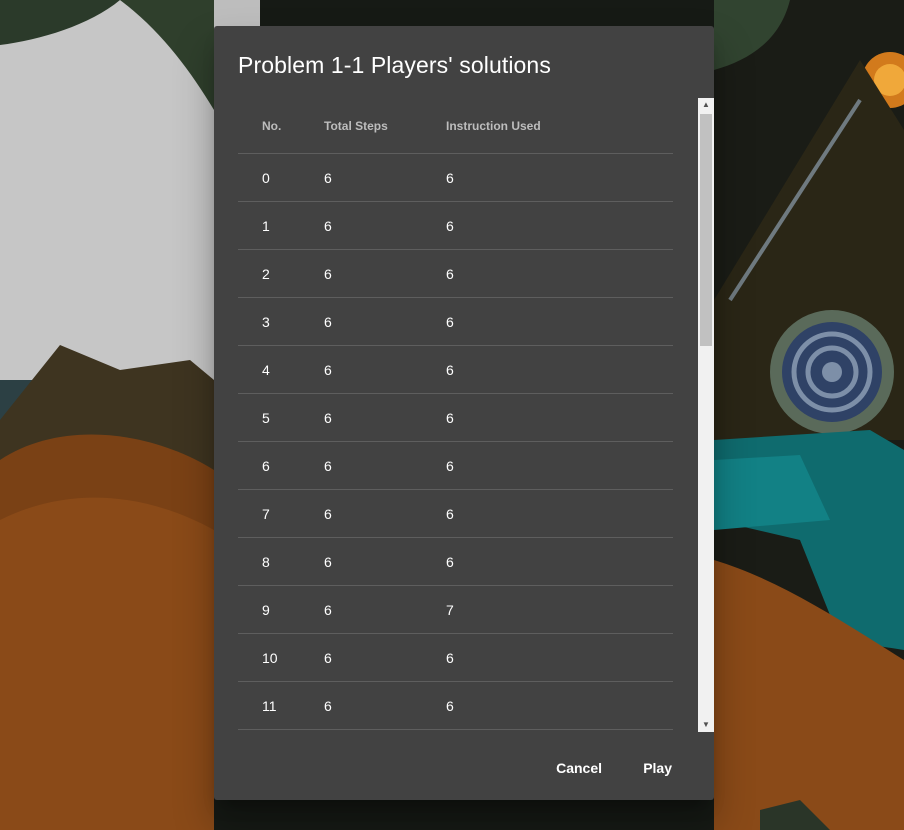 This screenshot has height=830, width=904. Describe the element at coordinates (455, 610) in the screenshot. I see `table-row: 9 6 7` at that location.